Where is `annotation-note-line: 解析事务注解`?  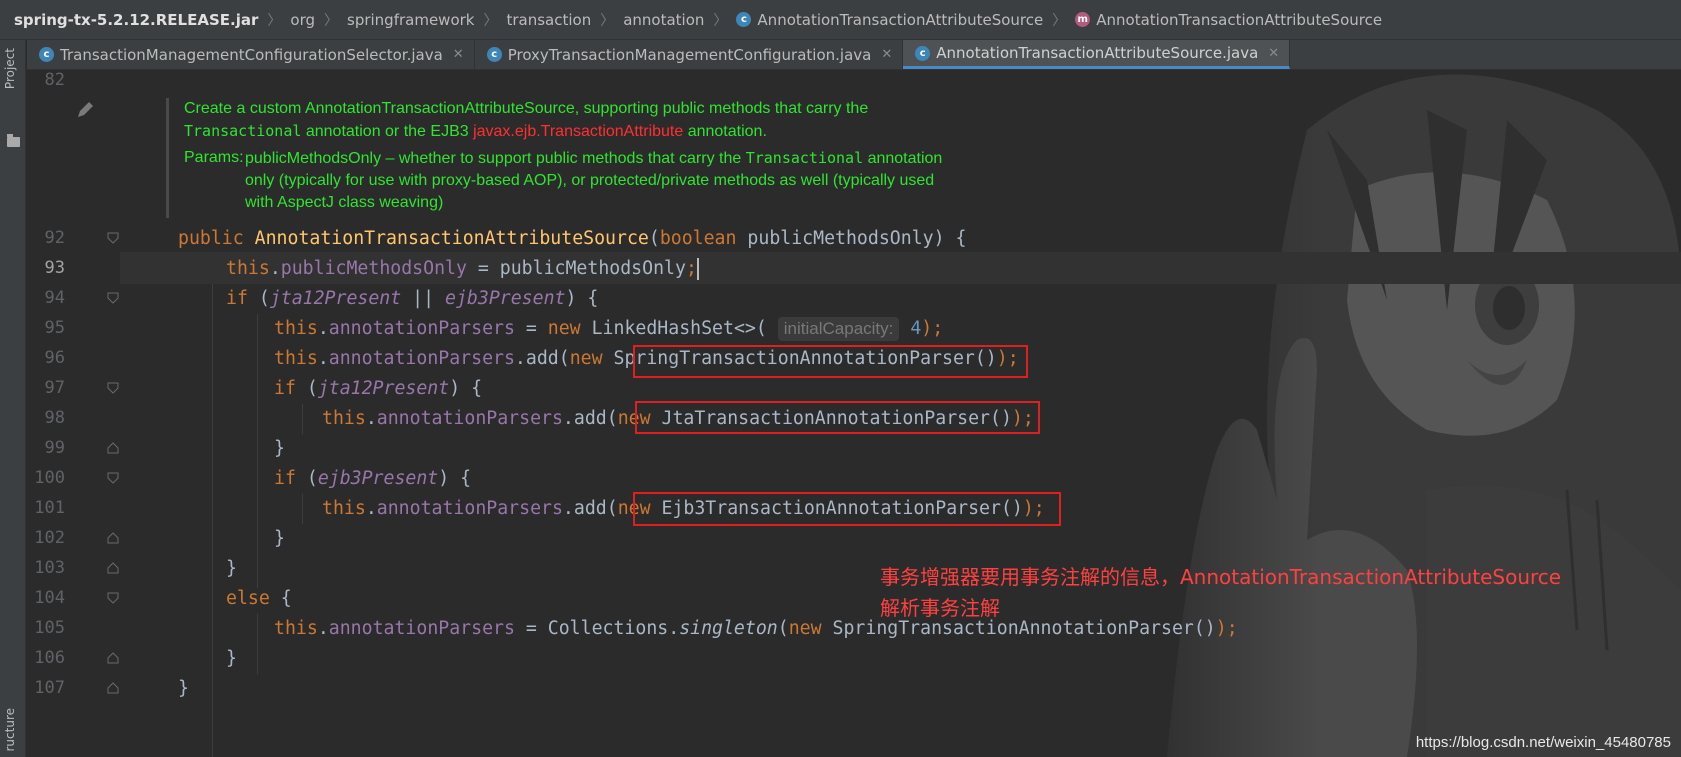 annotation-note-line: 解析事务注解 is located at coordinates (940, 608).